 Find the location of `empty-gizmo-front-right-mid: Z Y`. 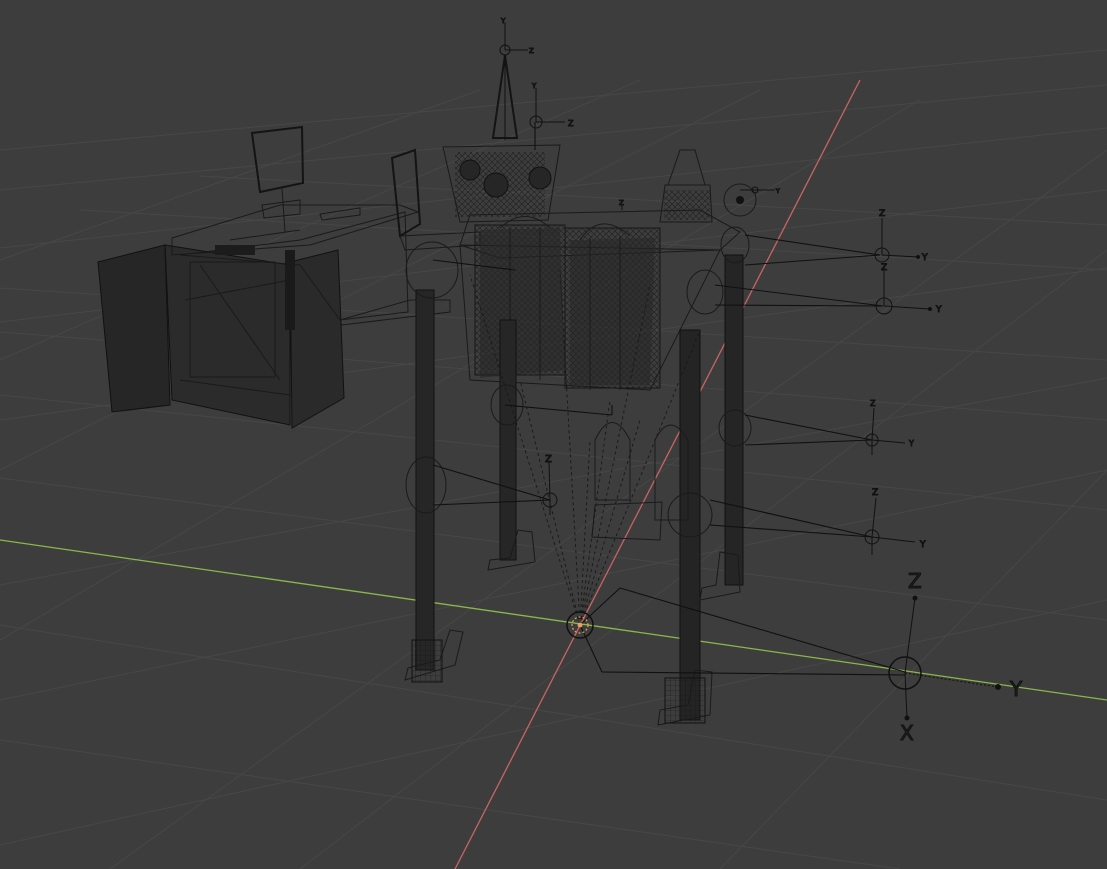

empty-gizmo-front-right-mid: Z Y is located at coordinates (909, 289).